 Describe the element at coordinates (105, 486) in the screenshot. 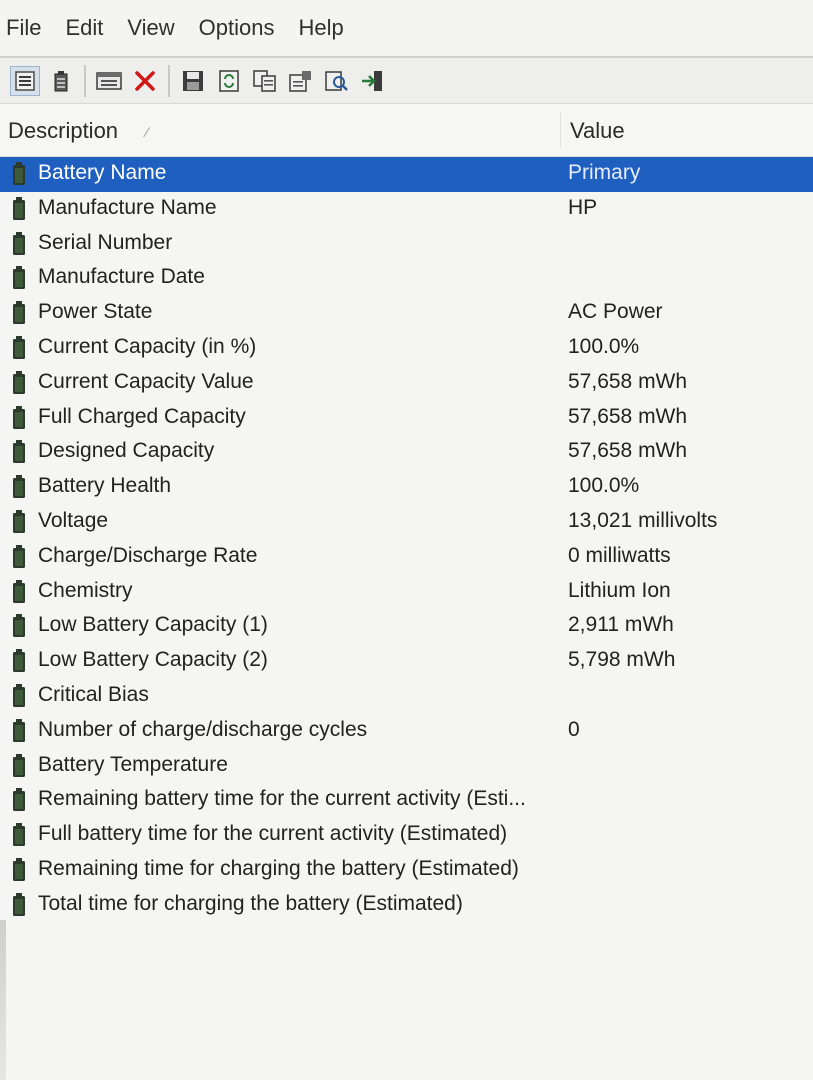

I see `row-description: Battery Health` at that location.